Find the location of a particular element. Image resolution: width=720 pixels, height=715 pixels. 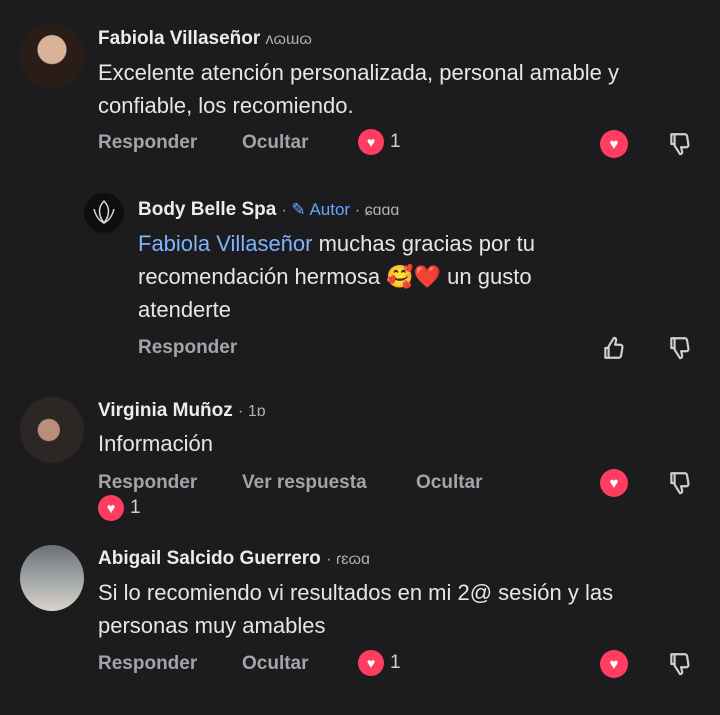

like-button is located at coordinates (614, 348).